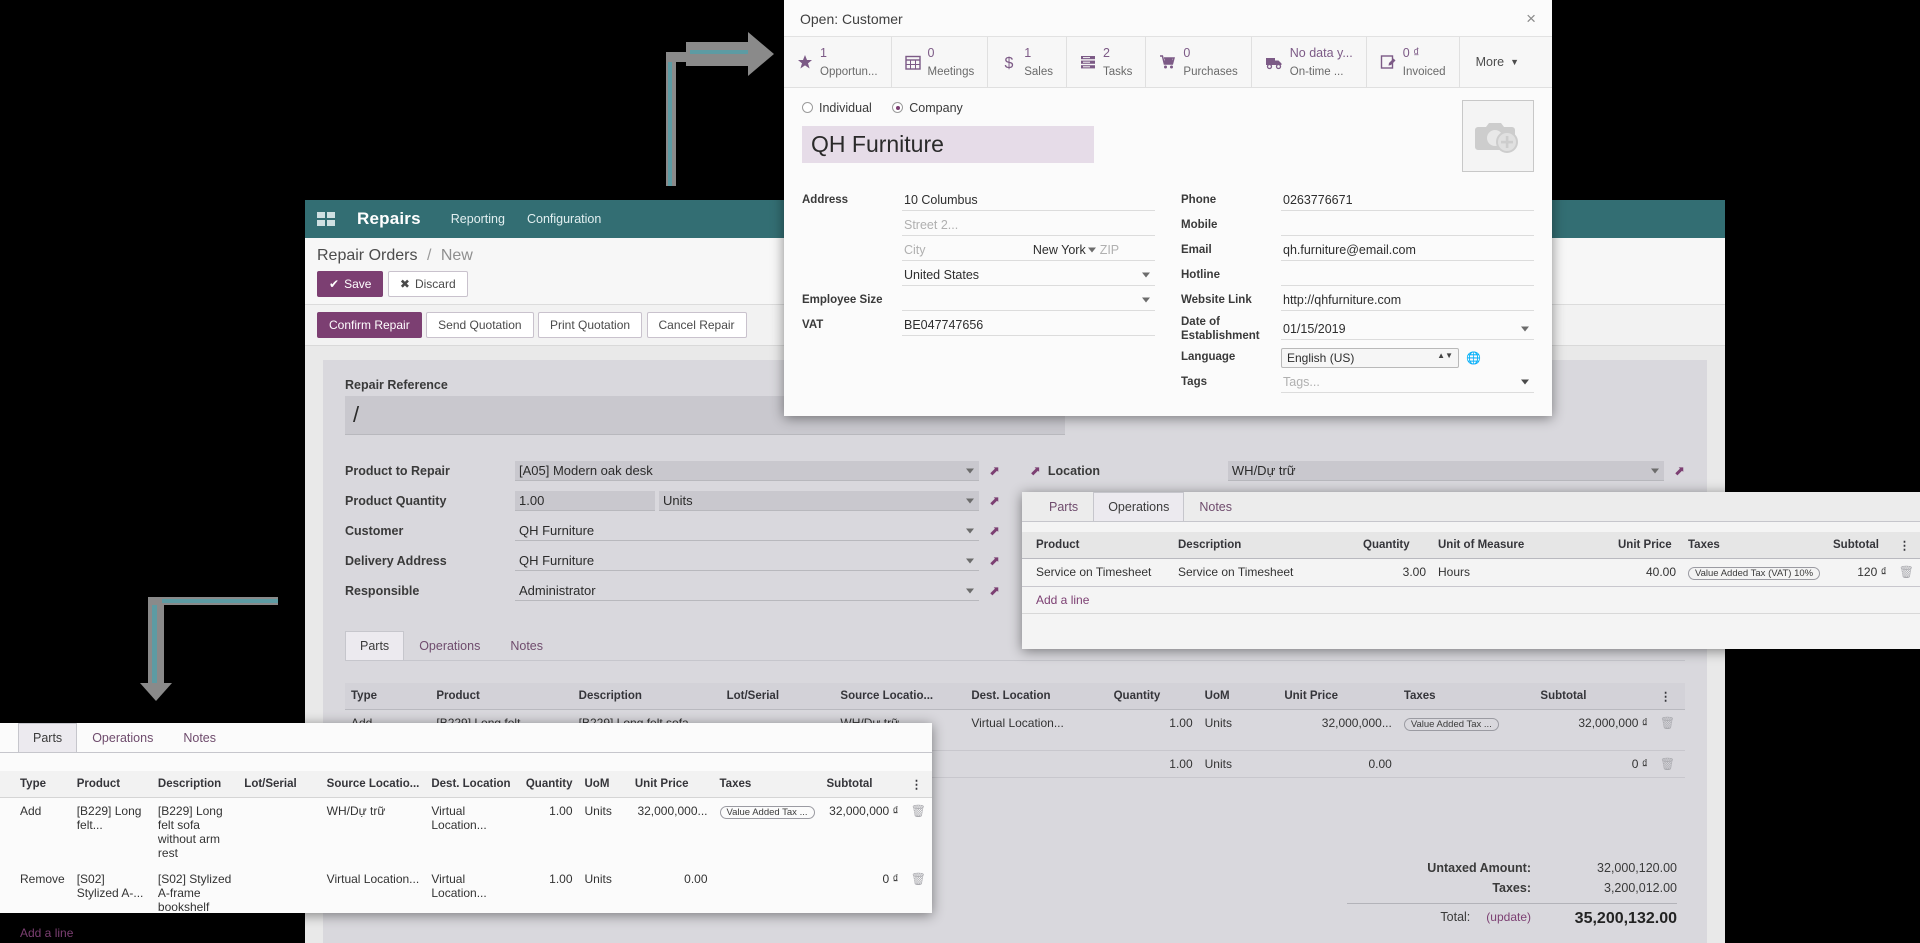 This screenshot has height=943, width=1920. What do you see at coordinates (472, 784) in the screenshot?
I see `pp-col-dest: Dest. Location` at bounding box center [472, 784].